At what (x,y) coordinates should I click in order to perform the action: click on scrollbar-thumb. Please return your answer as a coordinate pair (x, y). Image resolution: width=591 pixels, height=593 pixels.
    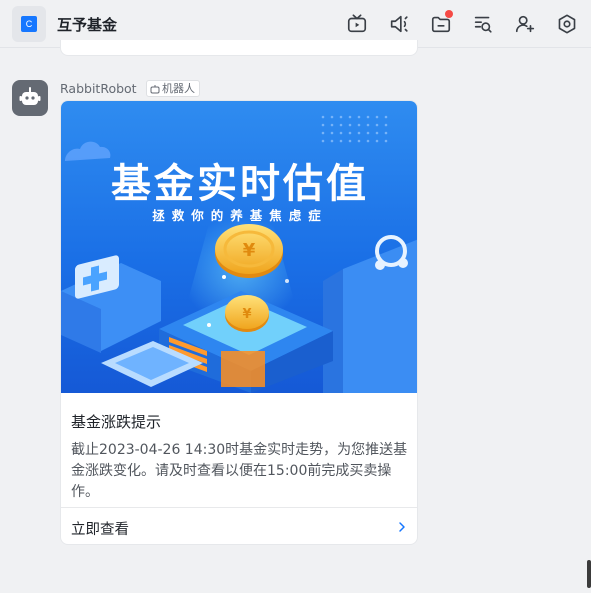
    Looking at the image, I should click on (589, 574).